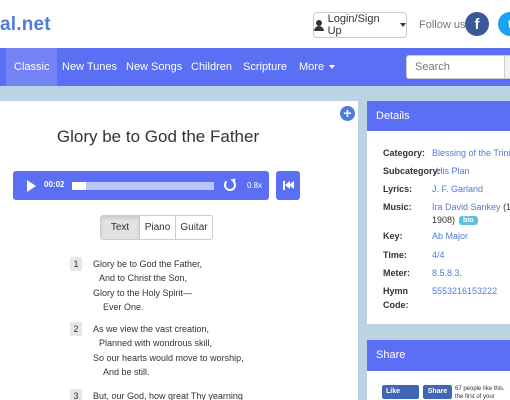  What do you see at coordinates (168, 358) in the screenshot?
I see `verse-line: So our hearts would move to worship,` at bounding box center [168, 358].